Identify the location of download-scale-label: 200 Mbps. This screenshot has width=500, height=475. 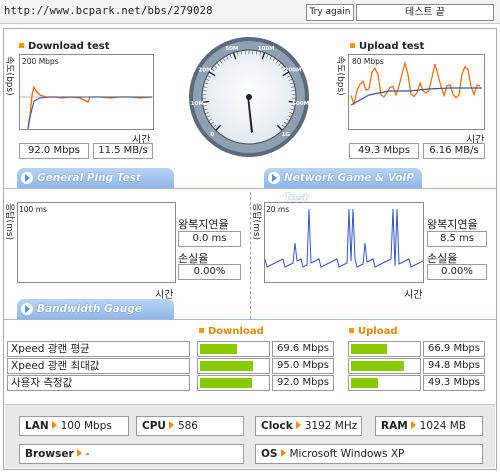
(40, 61).